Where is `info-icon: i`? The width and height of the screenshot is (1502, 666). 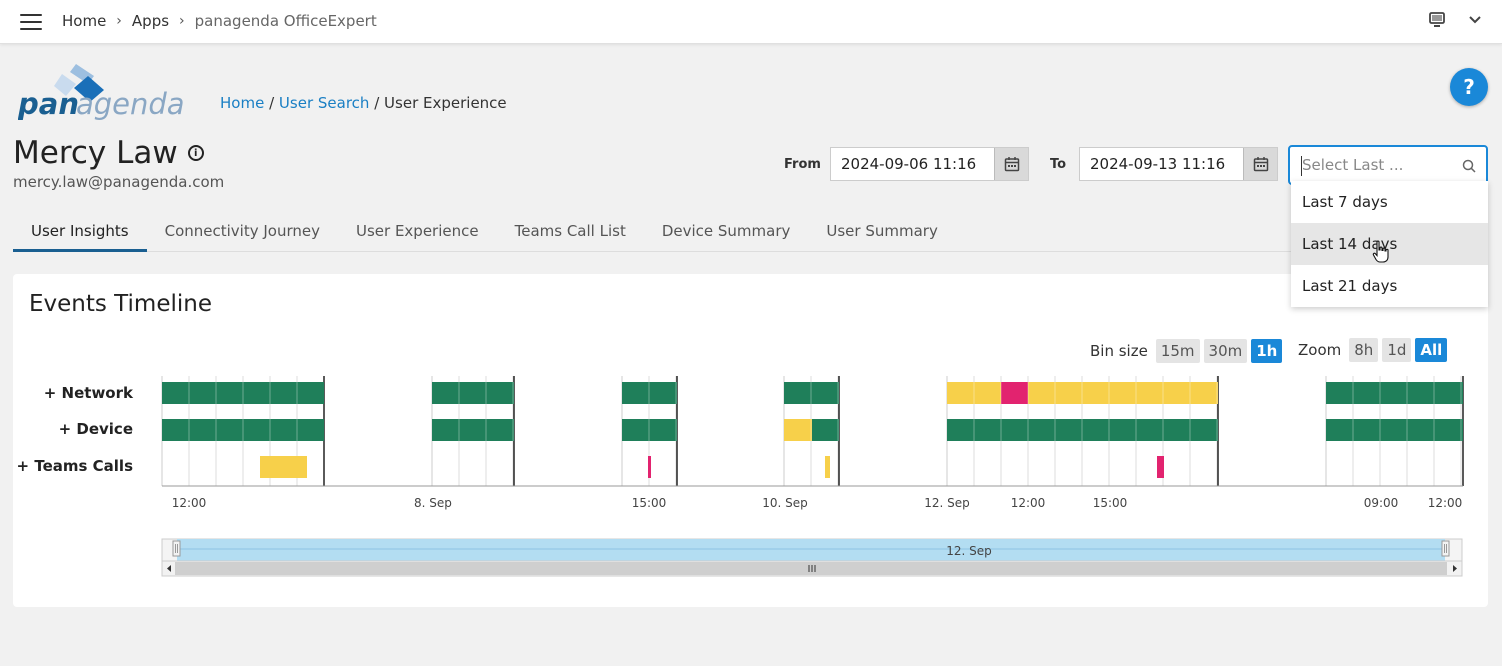 info-icon: i is located at coordinates (195, 153).